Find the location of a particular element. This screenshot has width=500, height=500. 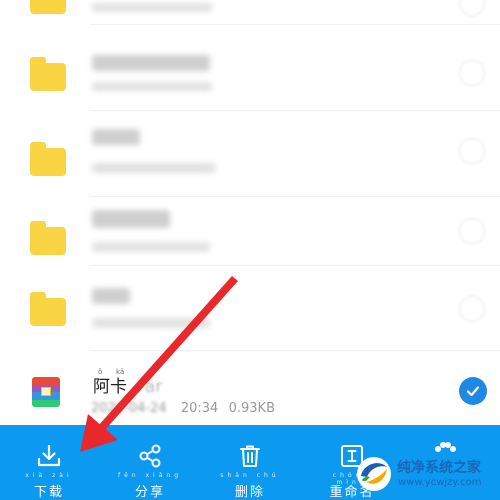

pinyin-annotation: shān chú is located at coordinates (250, 475).